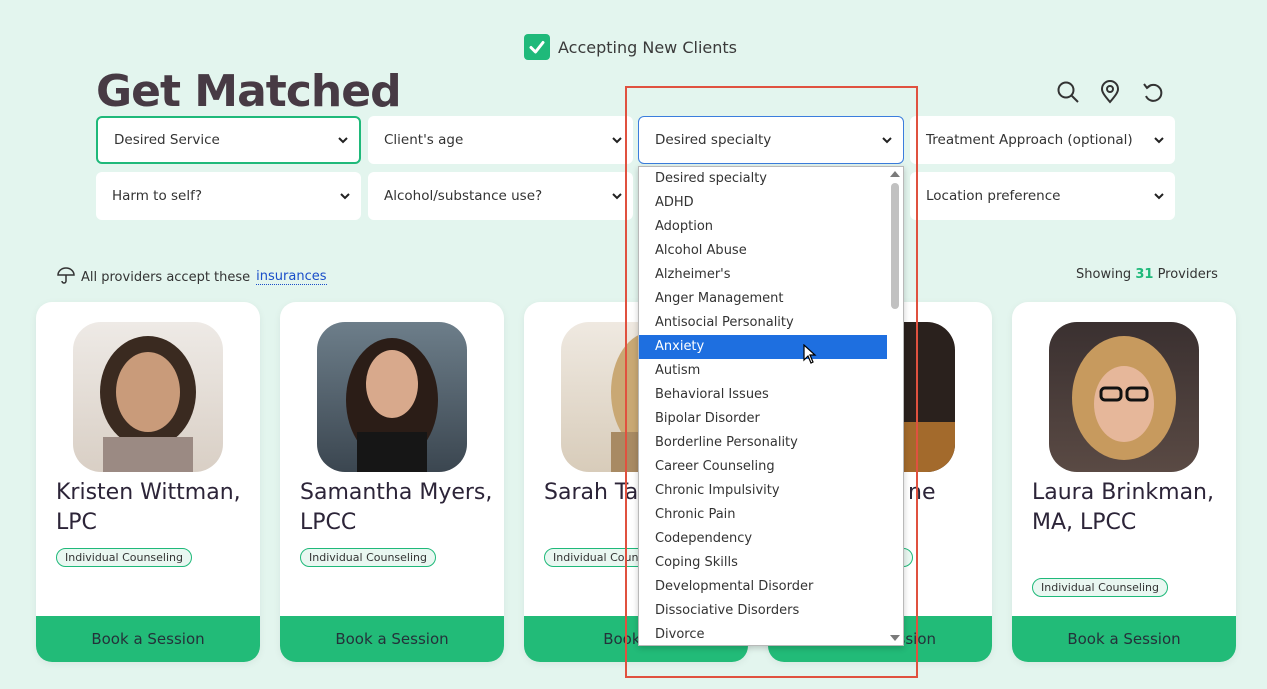  I want to click on provider-name: Laura Brinkman, MA, LPCC, so click(1123, 507).